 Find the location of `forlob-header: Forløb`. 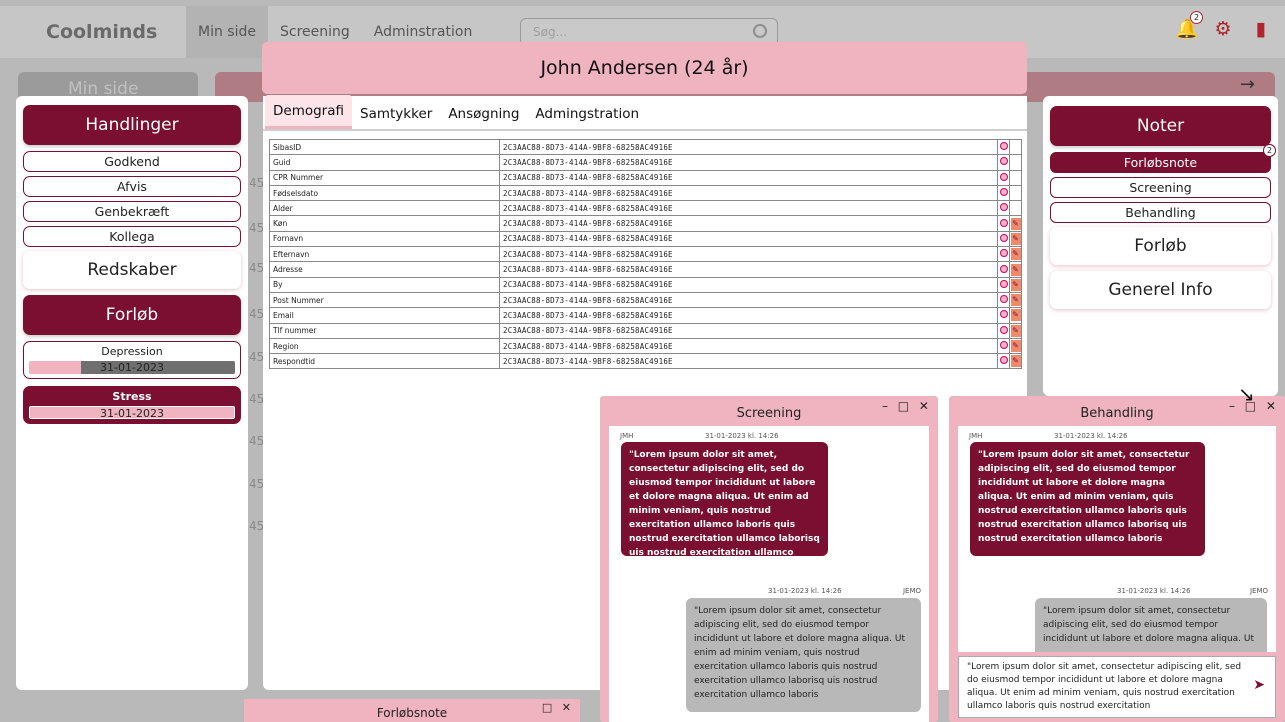

forlob-header: Forløb is located at coordinates (132, 315).